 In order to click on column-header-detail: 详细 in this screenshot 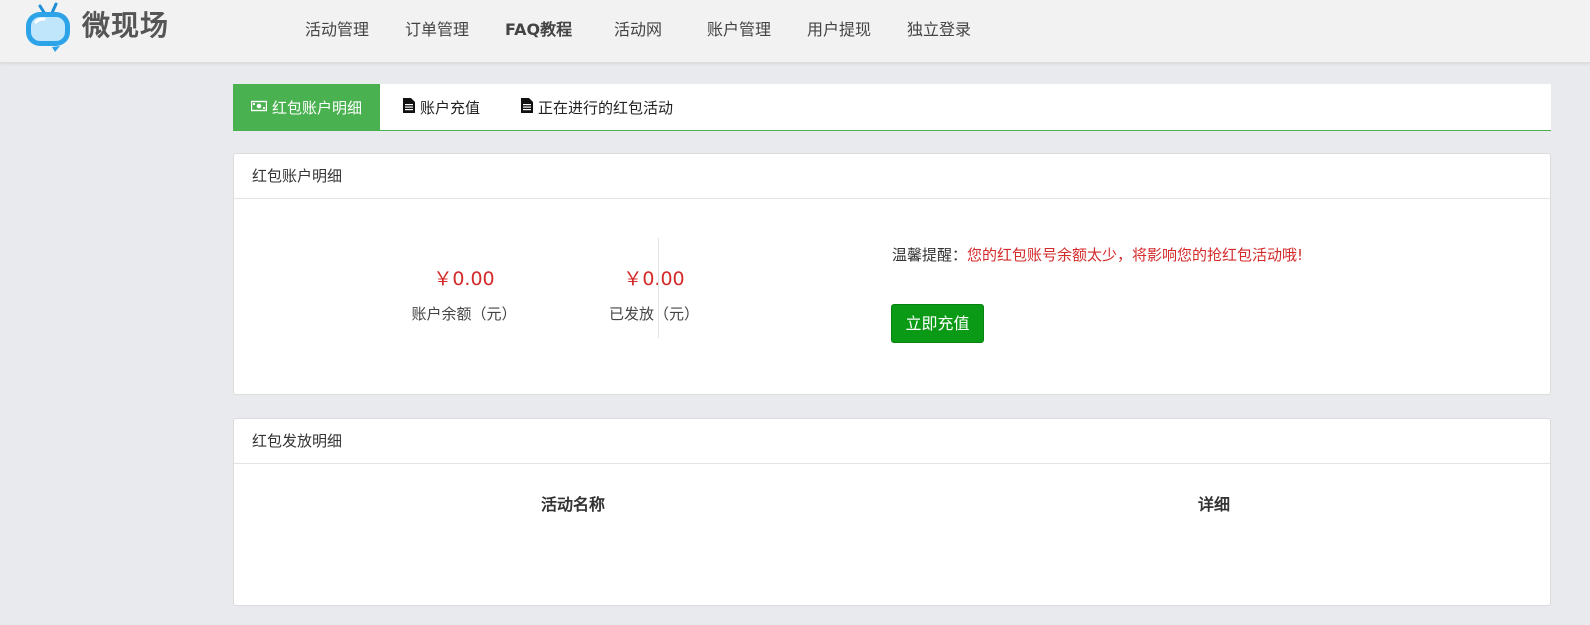, I will do `click(1214, 504)`.